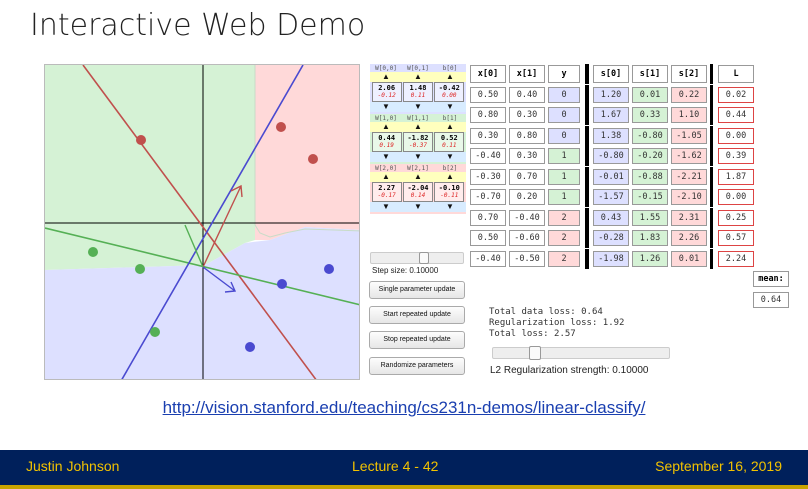 The width and height of the screenshot is (808, 489). Describe the element at coordinates (631, 238) in the screenshot. I see `table-row: 0.50 -0.60 2 -0.28 1.83 2.26 0.57` at that location.